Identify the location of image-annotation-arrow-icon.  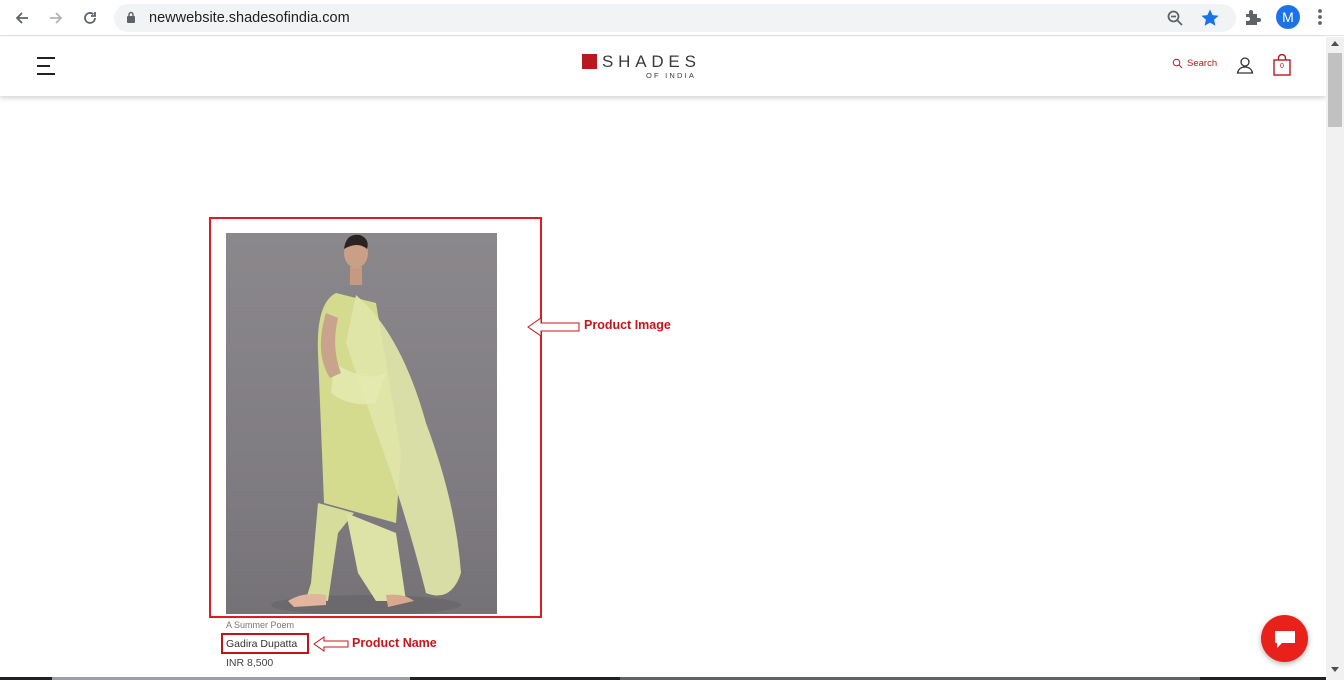
(553, 327).